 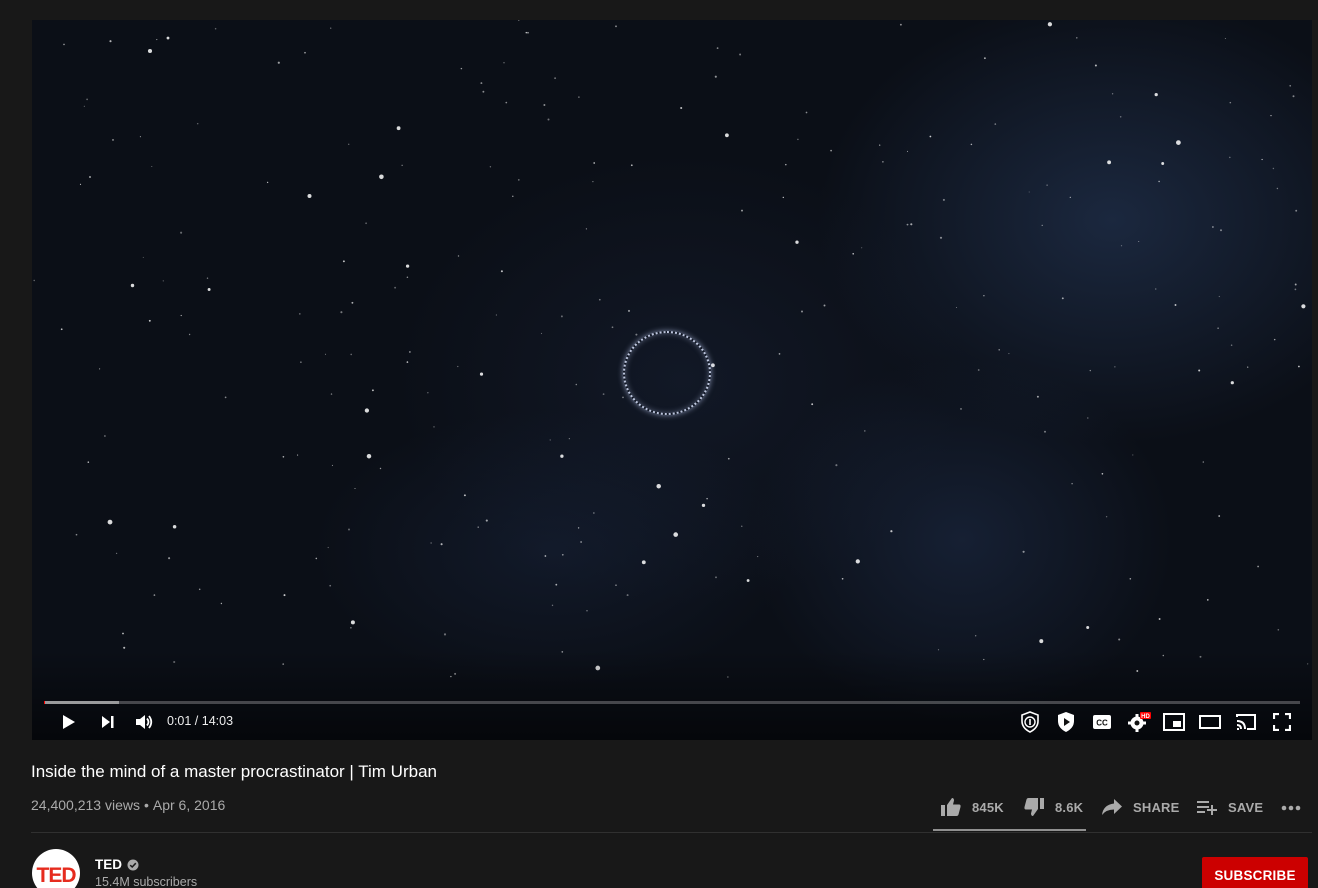 What do you see at coordinates (672, 702) in the screenshot?
I see `progress-bar` at bounding box center [672, 702].